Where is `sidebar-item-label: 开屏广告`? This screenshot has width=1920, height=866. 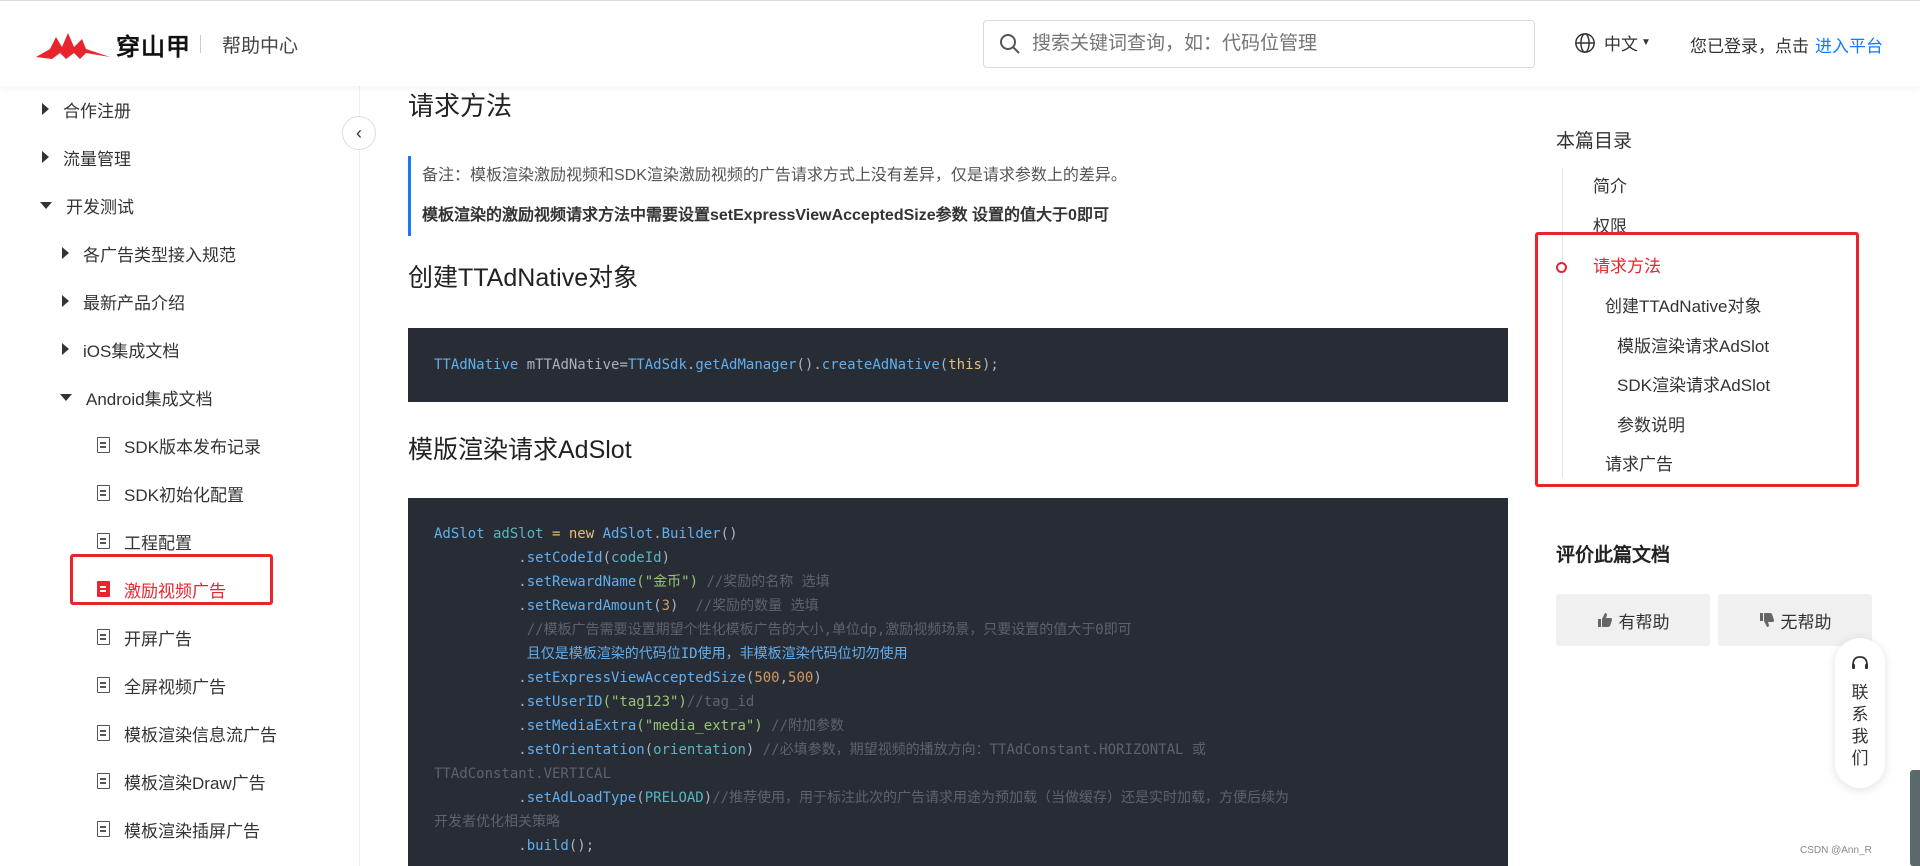
sidebar-item-label: 开屏广告 is located at coordinates (158, 639).